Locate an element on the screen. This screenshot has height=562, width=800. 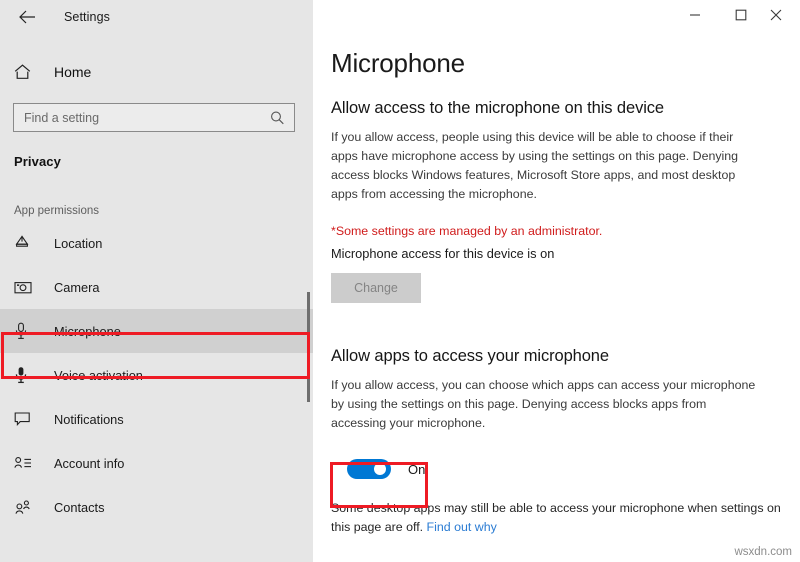
microphone-icon is located at coordinates (25, 331).